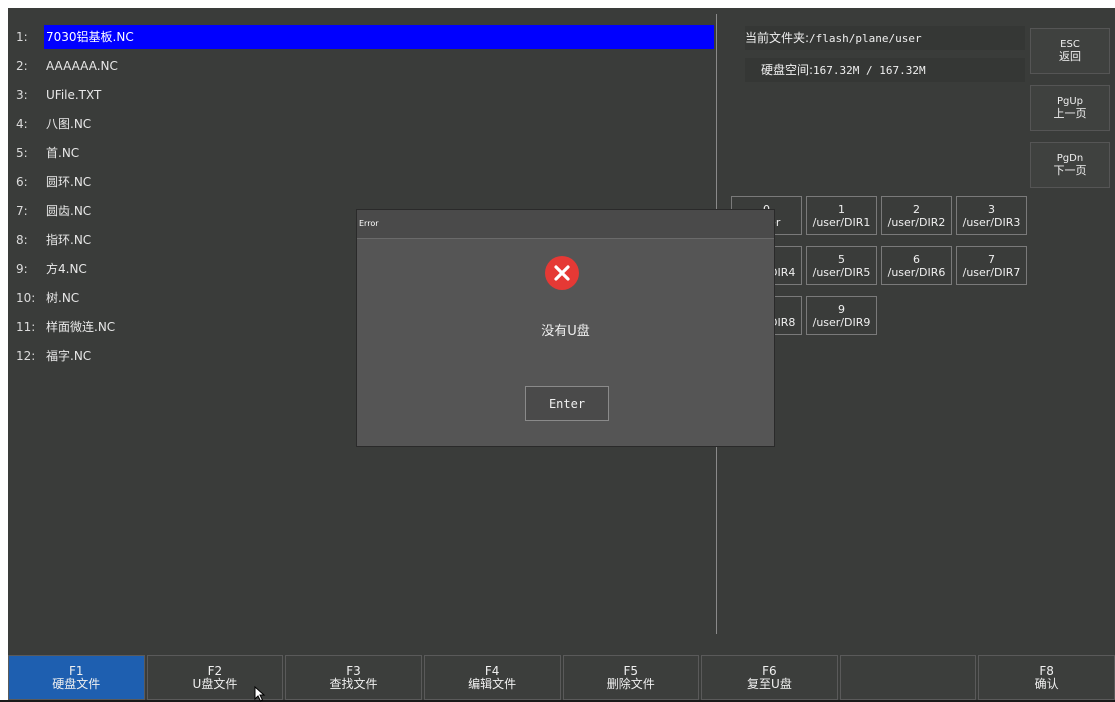  I want to click on dir-path: /user/DIR2, so click(916, 222).